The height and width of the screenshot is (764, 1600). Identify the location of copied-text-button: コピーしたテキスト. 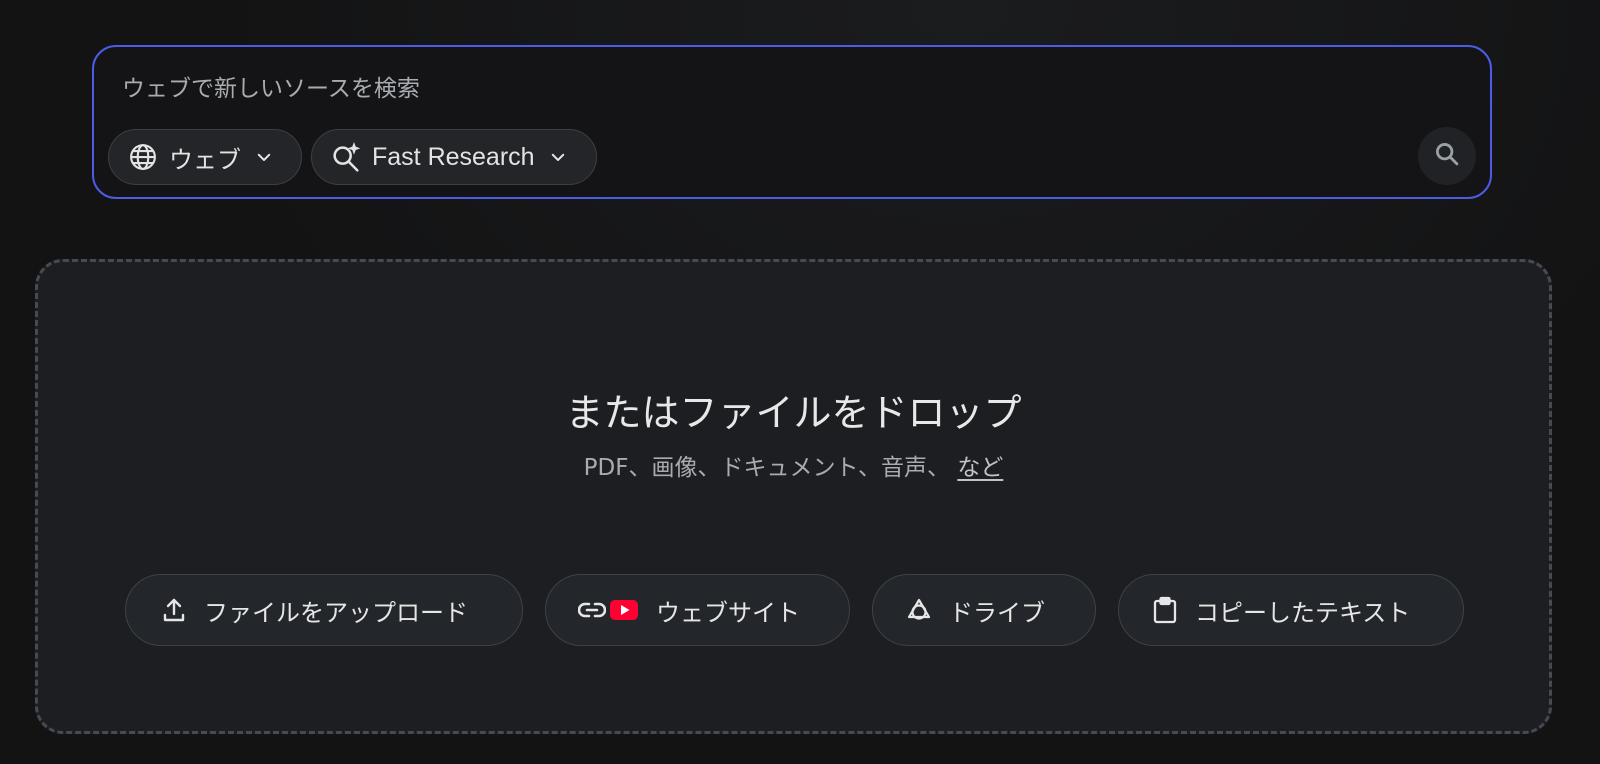
(1291, 610).